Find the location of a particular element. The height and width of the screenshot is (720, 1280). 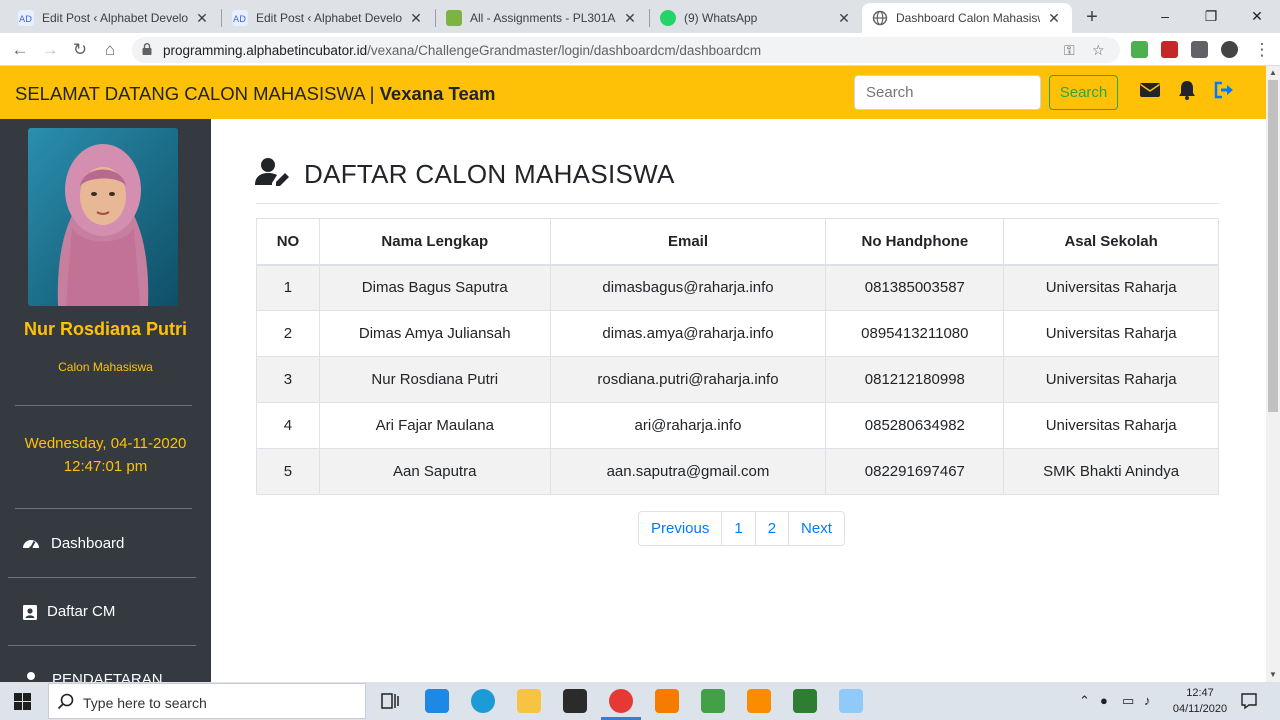

column-header: Email is located at coordinates (688, 242).